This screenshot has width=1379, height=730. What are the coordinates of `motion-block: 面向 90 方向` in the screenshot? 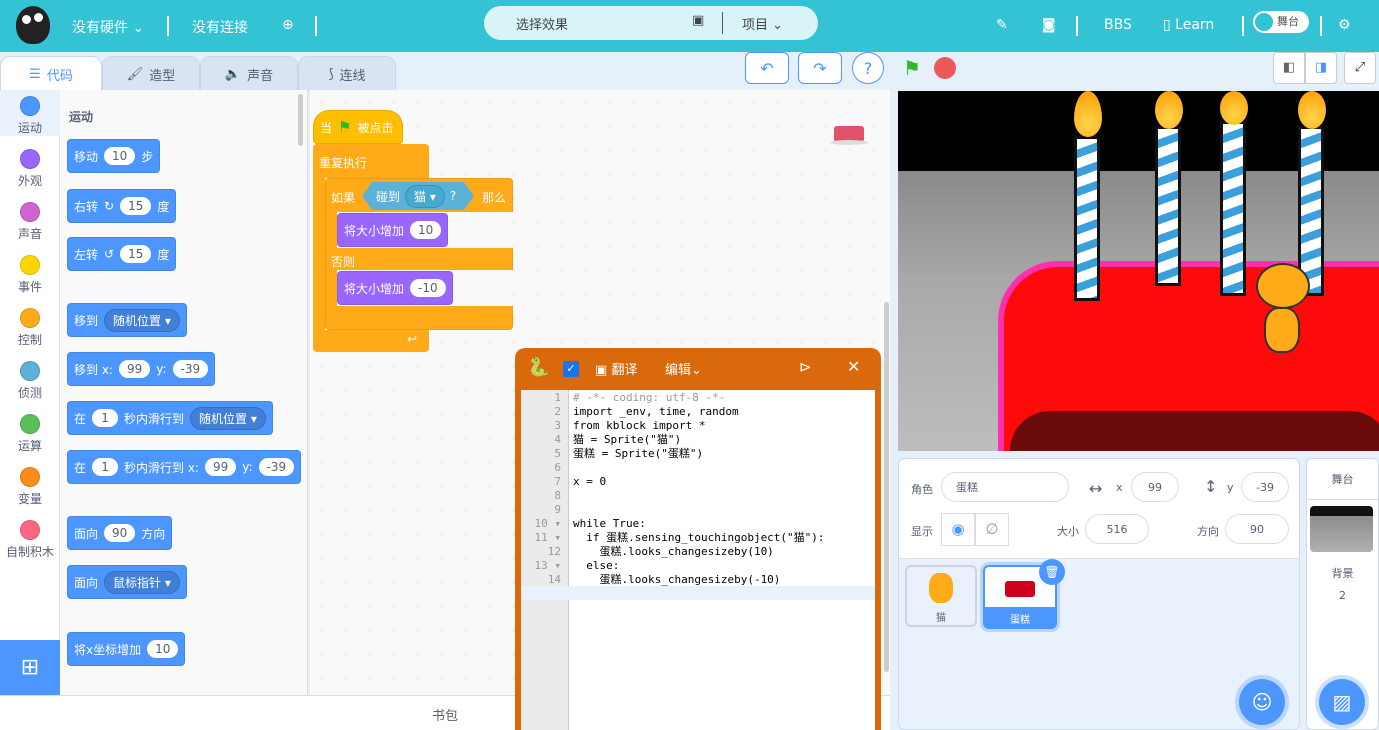 It's located at (120, 533).